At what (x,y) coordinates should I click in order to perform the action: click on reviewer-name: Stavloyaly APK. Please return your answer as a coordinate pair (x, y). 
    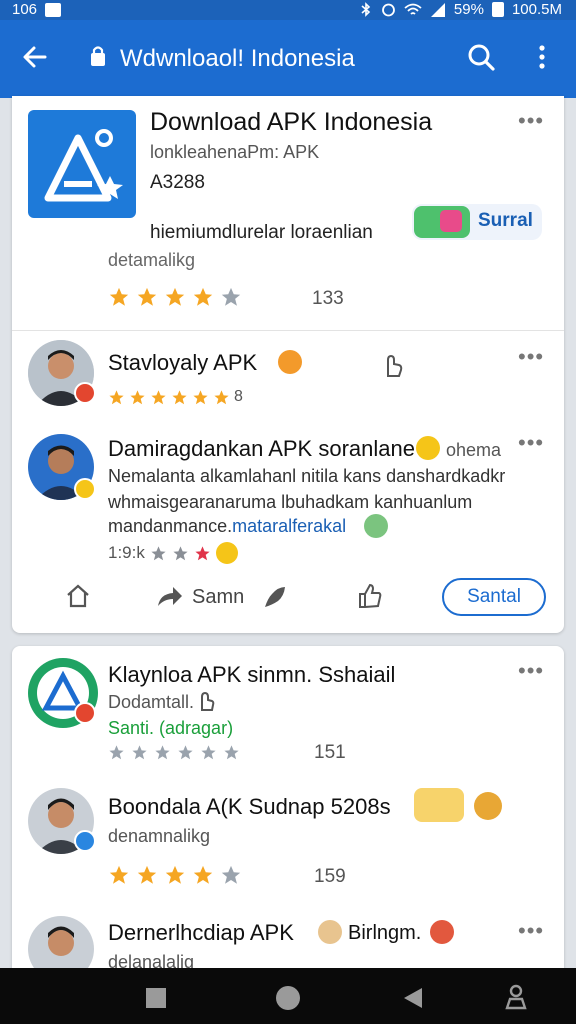
    Looking at the image, I should click on (182, 363).